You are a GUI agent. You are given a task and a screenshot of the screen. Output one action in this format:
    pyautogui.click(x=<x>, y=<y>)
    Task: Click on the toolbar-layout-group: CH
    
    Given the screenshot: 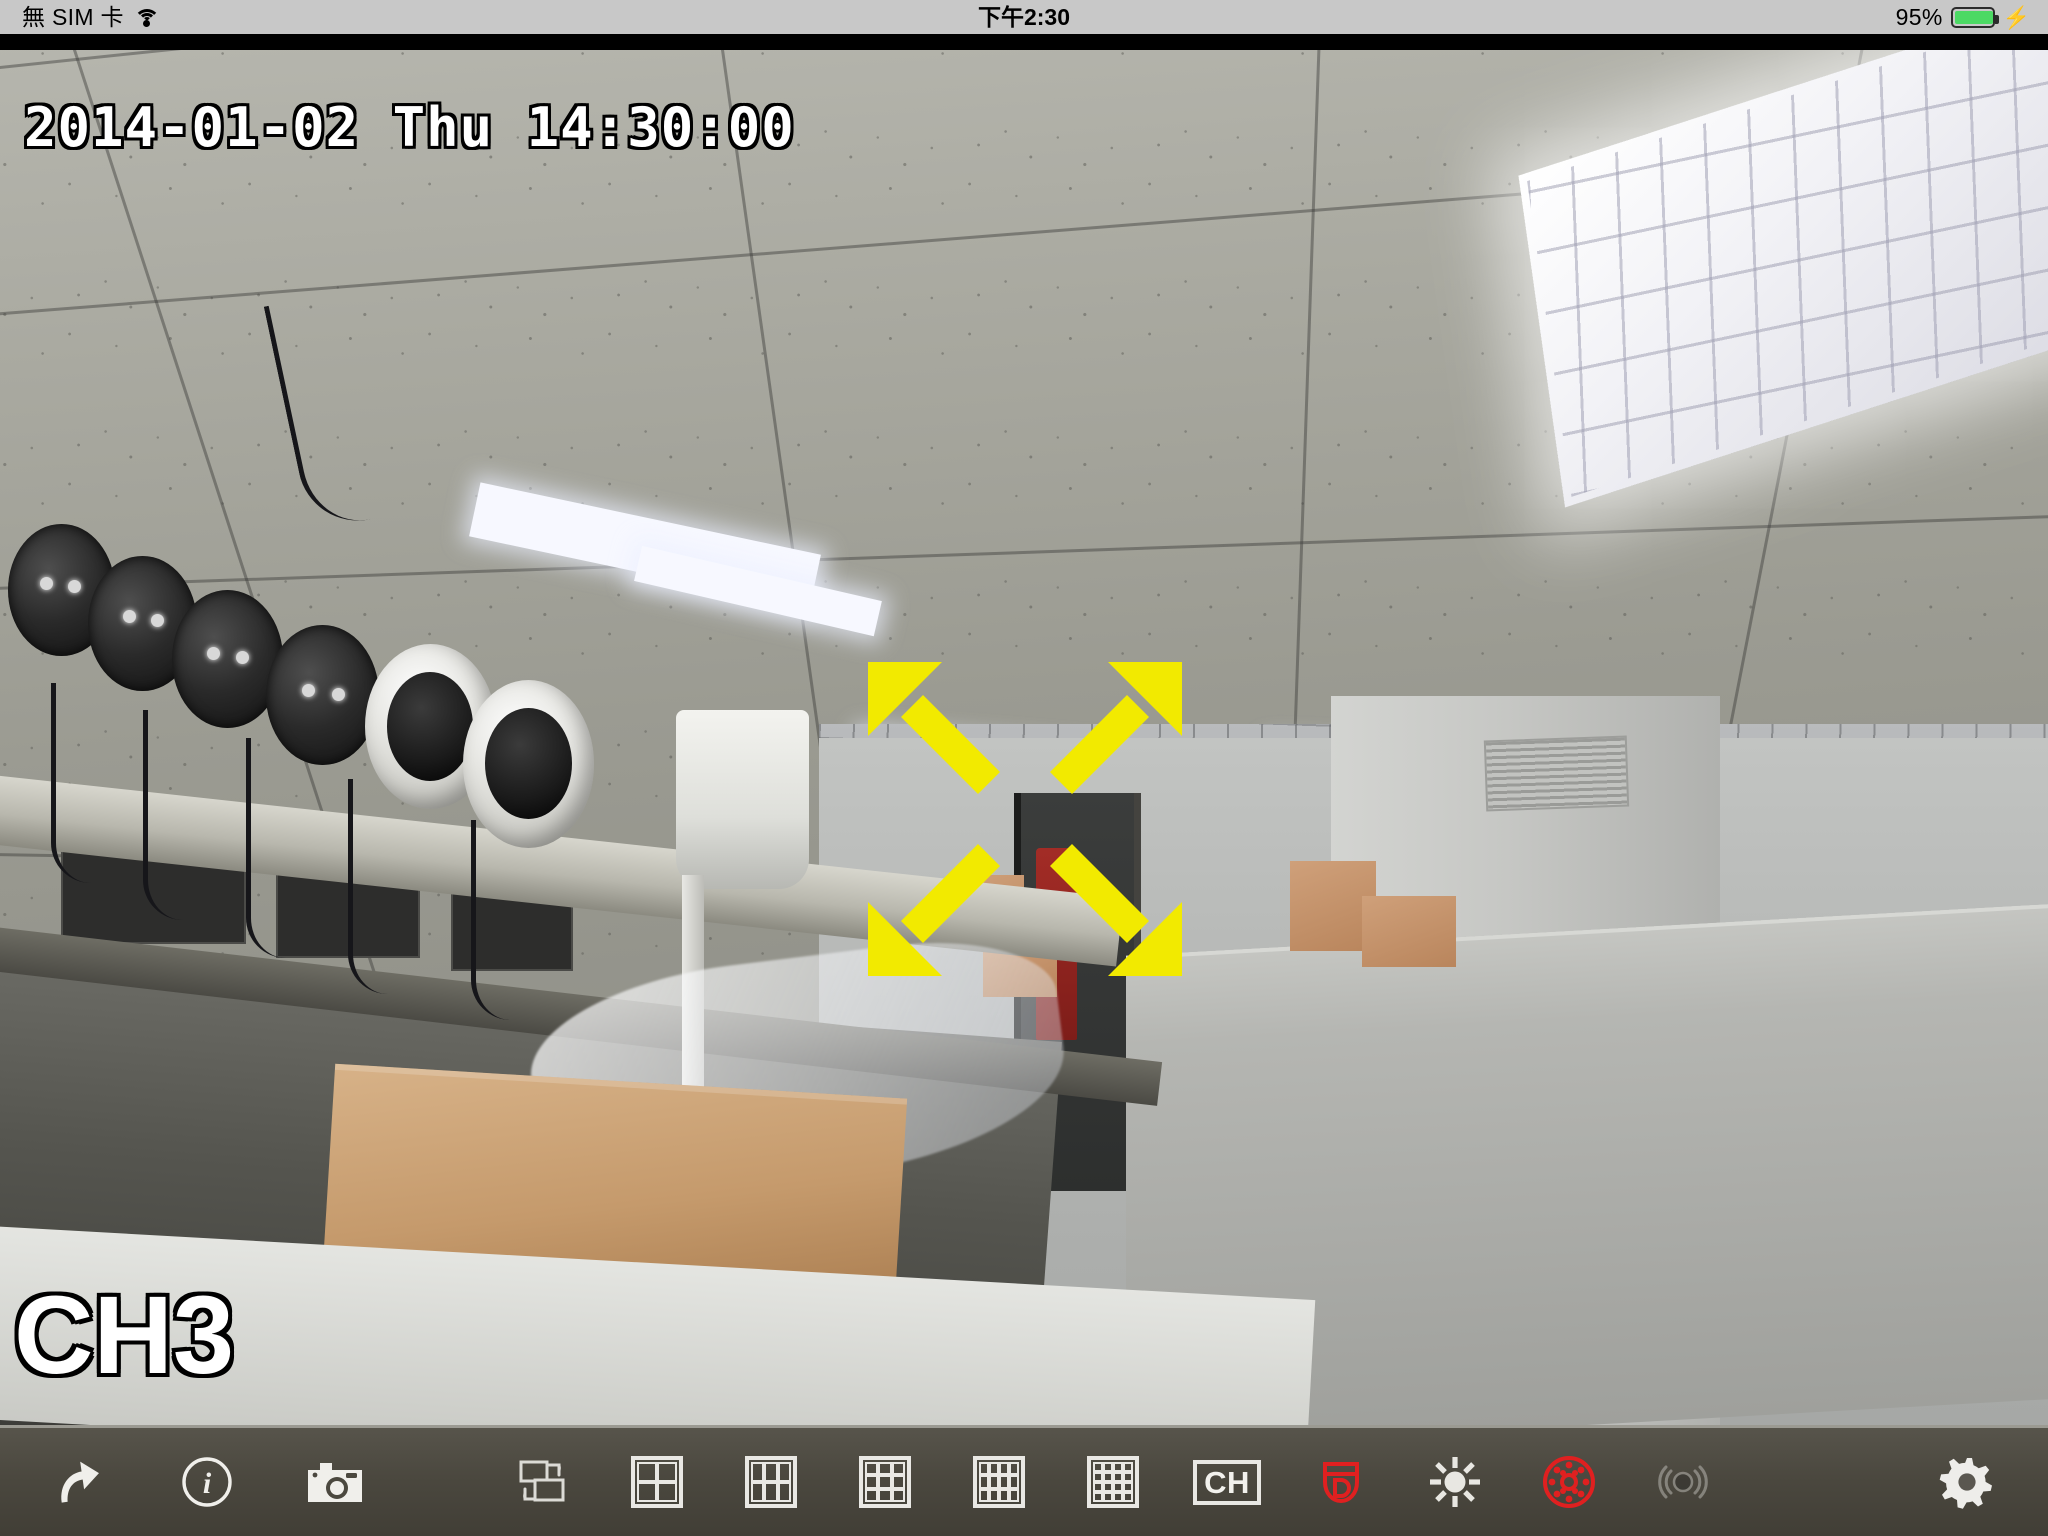 What is the action you would take?
    pyautogui.click(x=1113, y=1482)
    